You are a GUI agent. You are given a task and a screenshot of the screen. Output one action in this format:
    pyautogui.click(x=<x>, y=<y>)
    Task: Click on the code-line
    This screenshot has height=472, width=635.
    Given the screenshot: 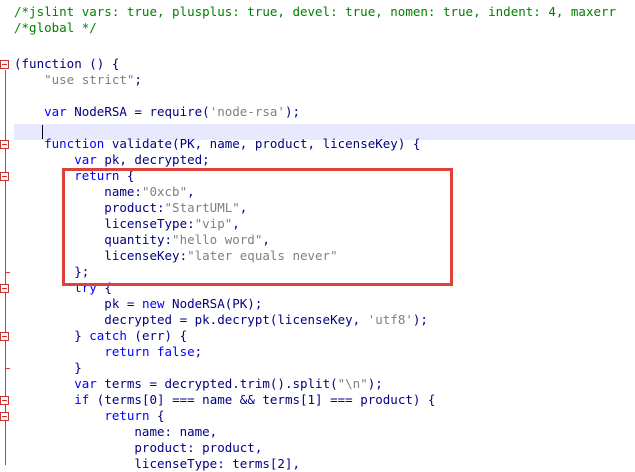 What is the action you would take?
    pyautogui.click(x=324, y=48)
    